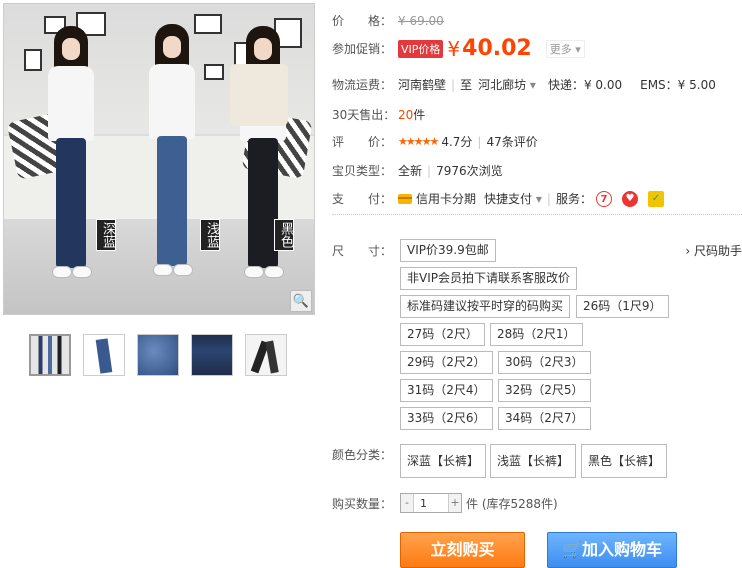 The width and height of the screenshot is (742, 568). I want to click on promo-row: 参加促销： VIP价格 ¥ 40.02 更多 ▾, so click(458, 48).